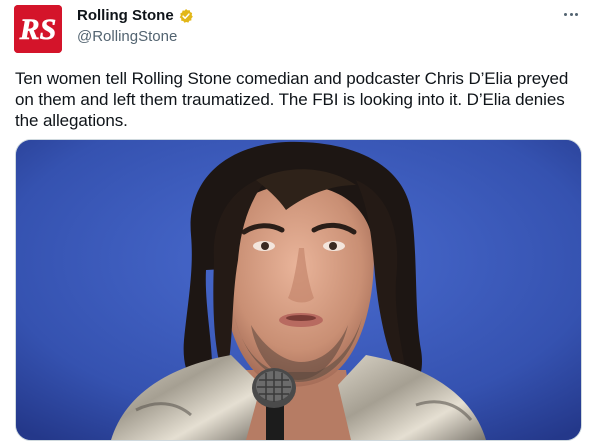  I want to click on more-options-button, so click(571, 14).